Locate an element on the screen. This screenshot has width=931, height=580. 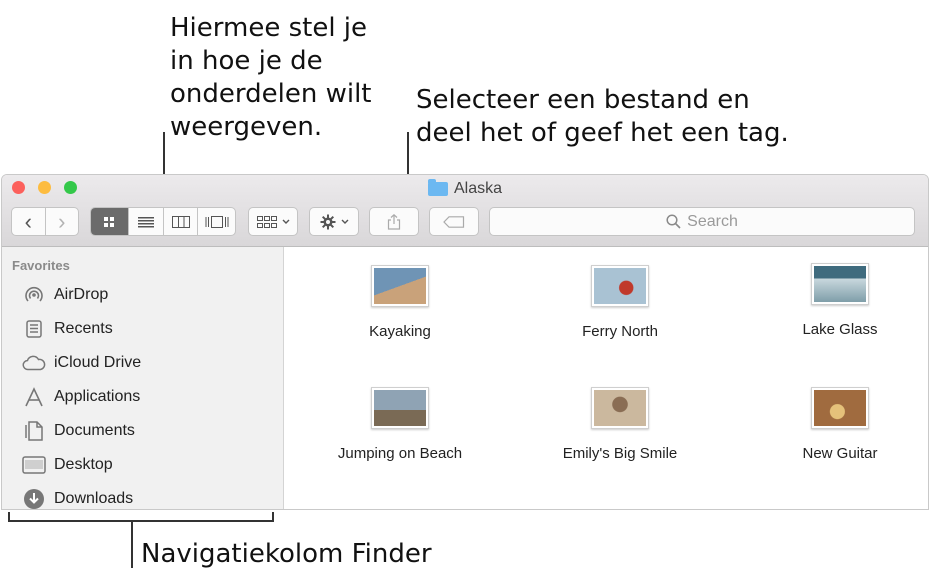
search-icon is located at coordinates (673, 221).